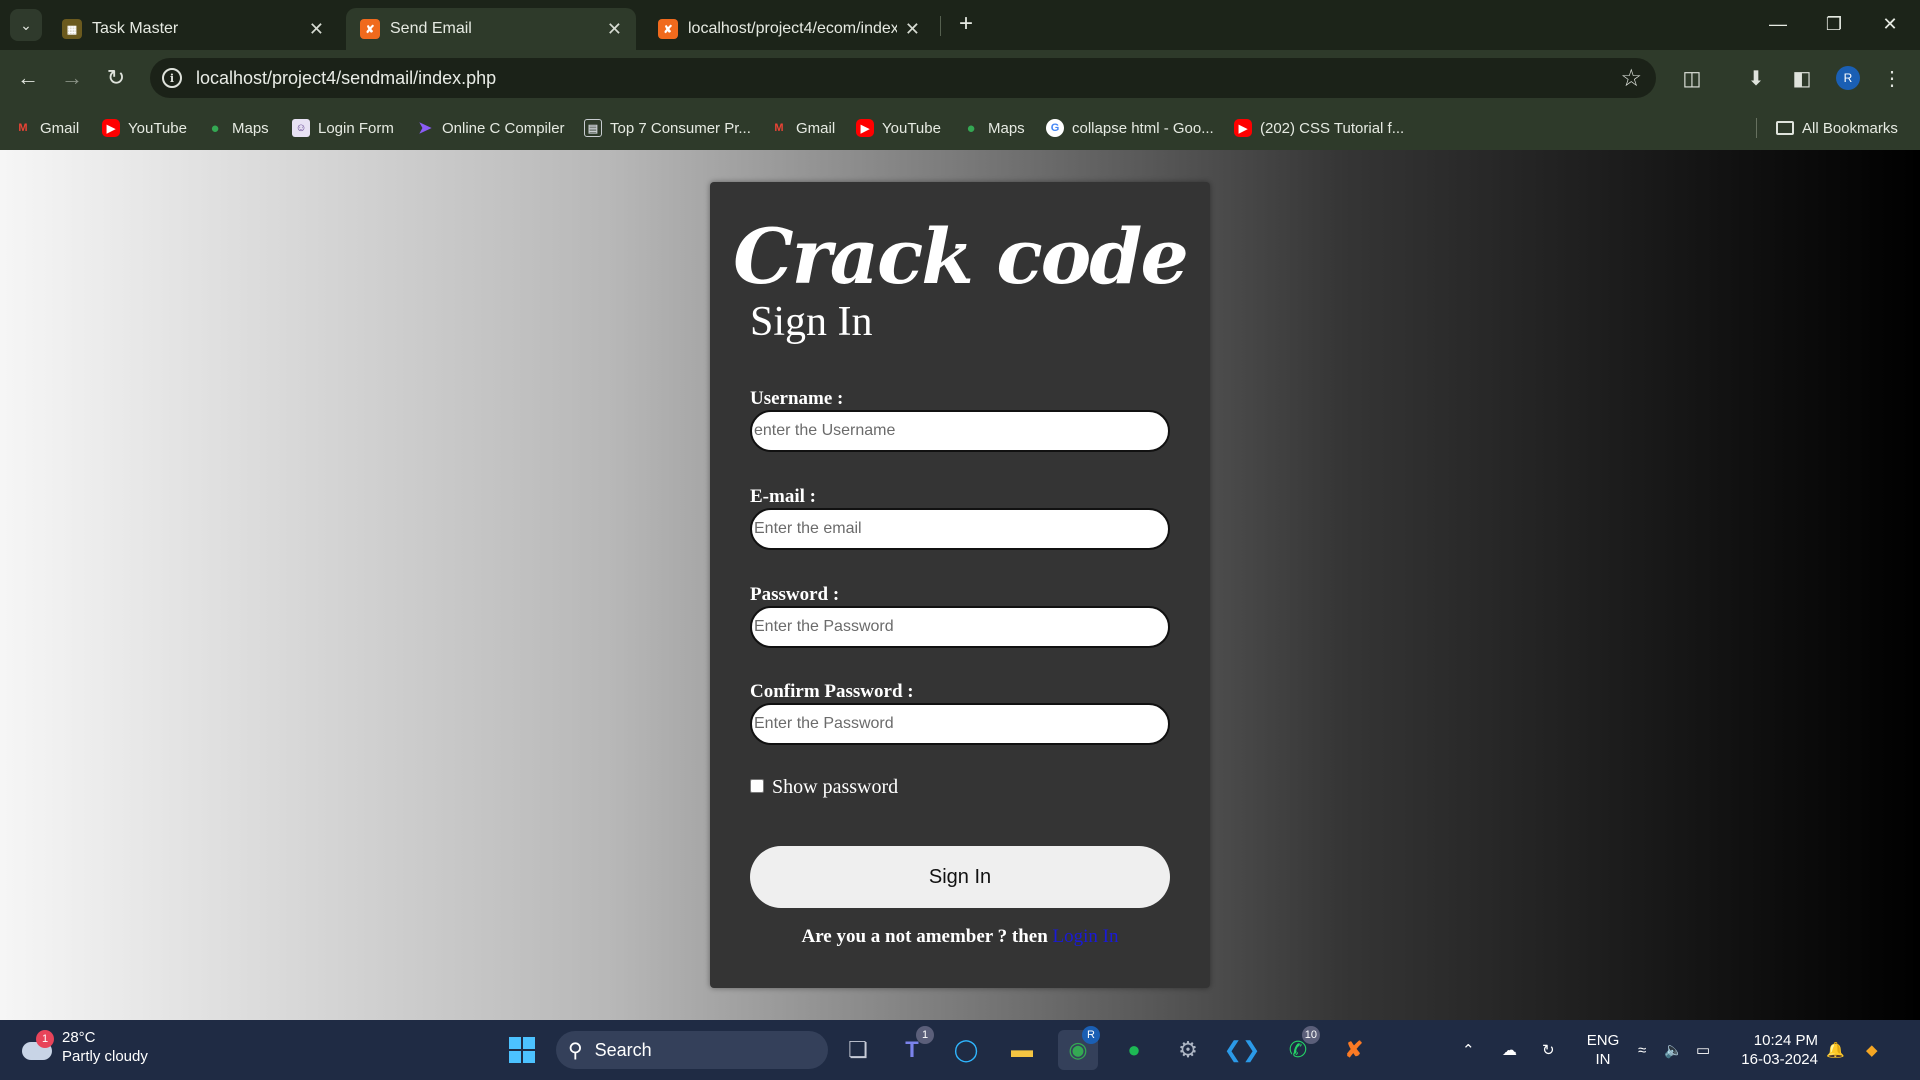  What do you see at coordinates (789, 29) in the screenshot?
I see `tab-ecom: ✘ localhost/project4/ecom/index. ✕` at bounding box center [789, 29].